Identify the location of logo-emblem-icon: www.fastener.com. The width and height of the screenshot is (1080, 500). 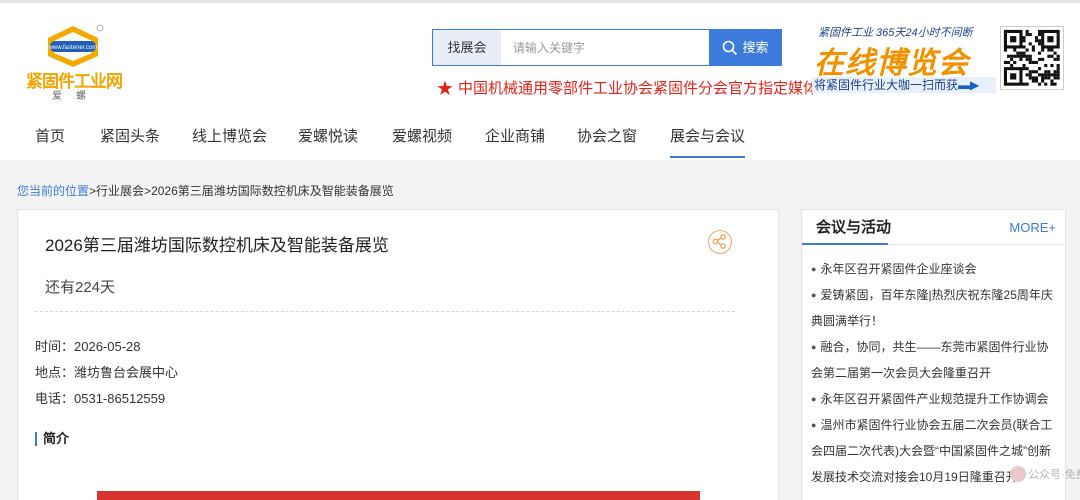
(76, 45).